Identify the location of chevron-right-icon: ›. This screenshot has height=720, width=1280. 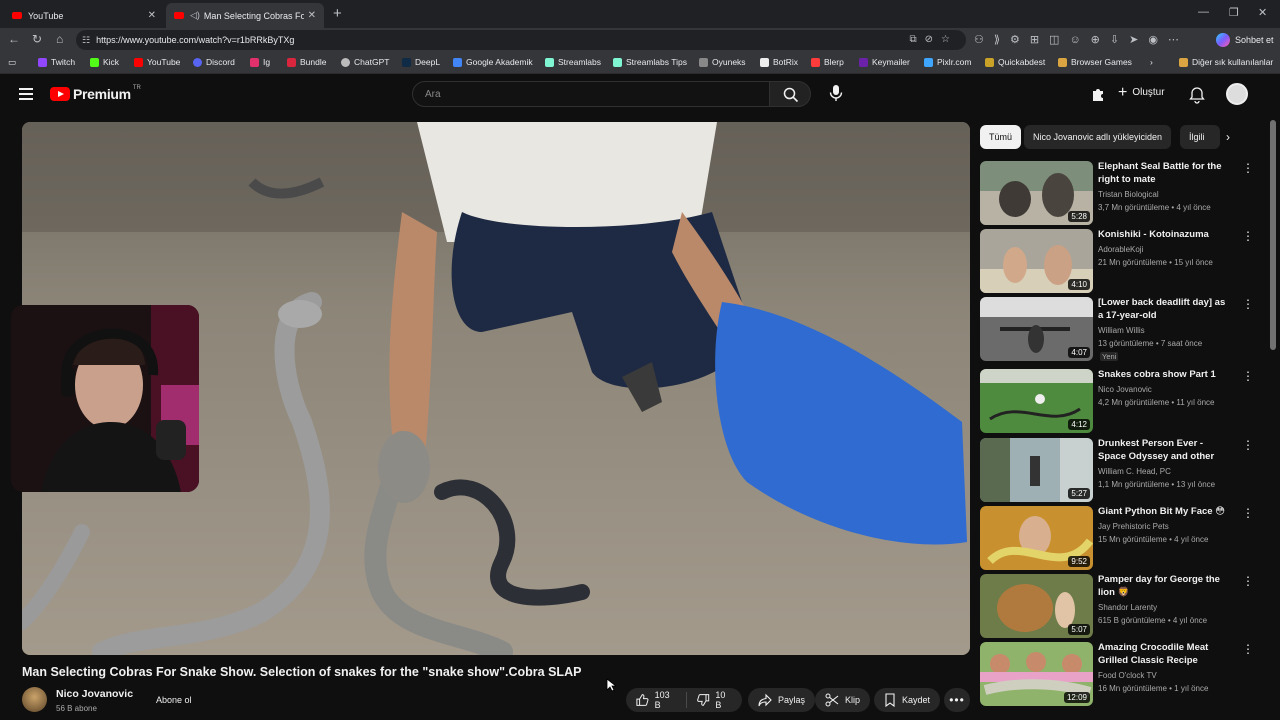
(1228, 137).